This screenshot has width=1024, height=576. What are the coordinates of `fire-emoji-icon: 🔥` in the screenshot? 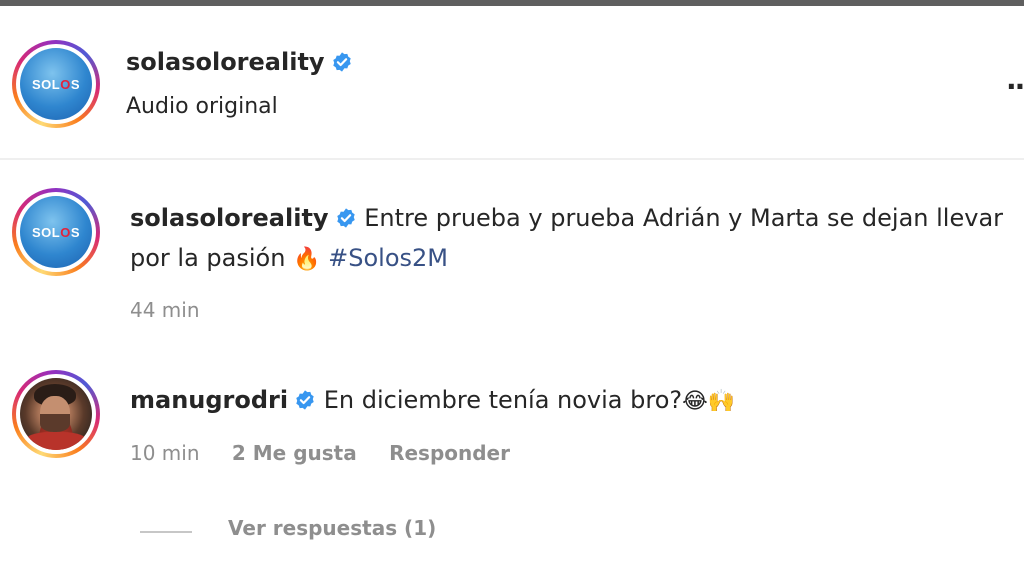 It's located at (307, 259).